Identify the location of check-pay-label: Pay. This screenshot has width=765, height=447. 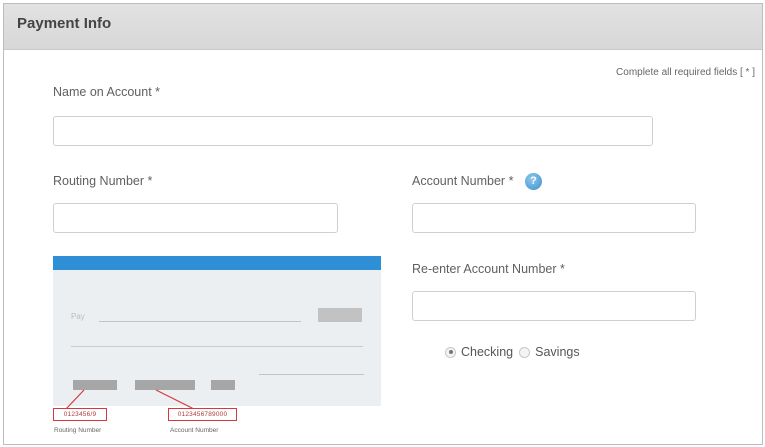
(78, 316).